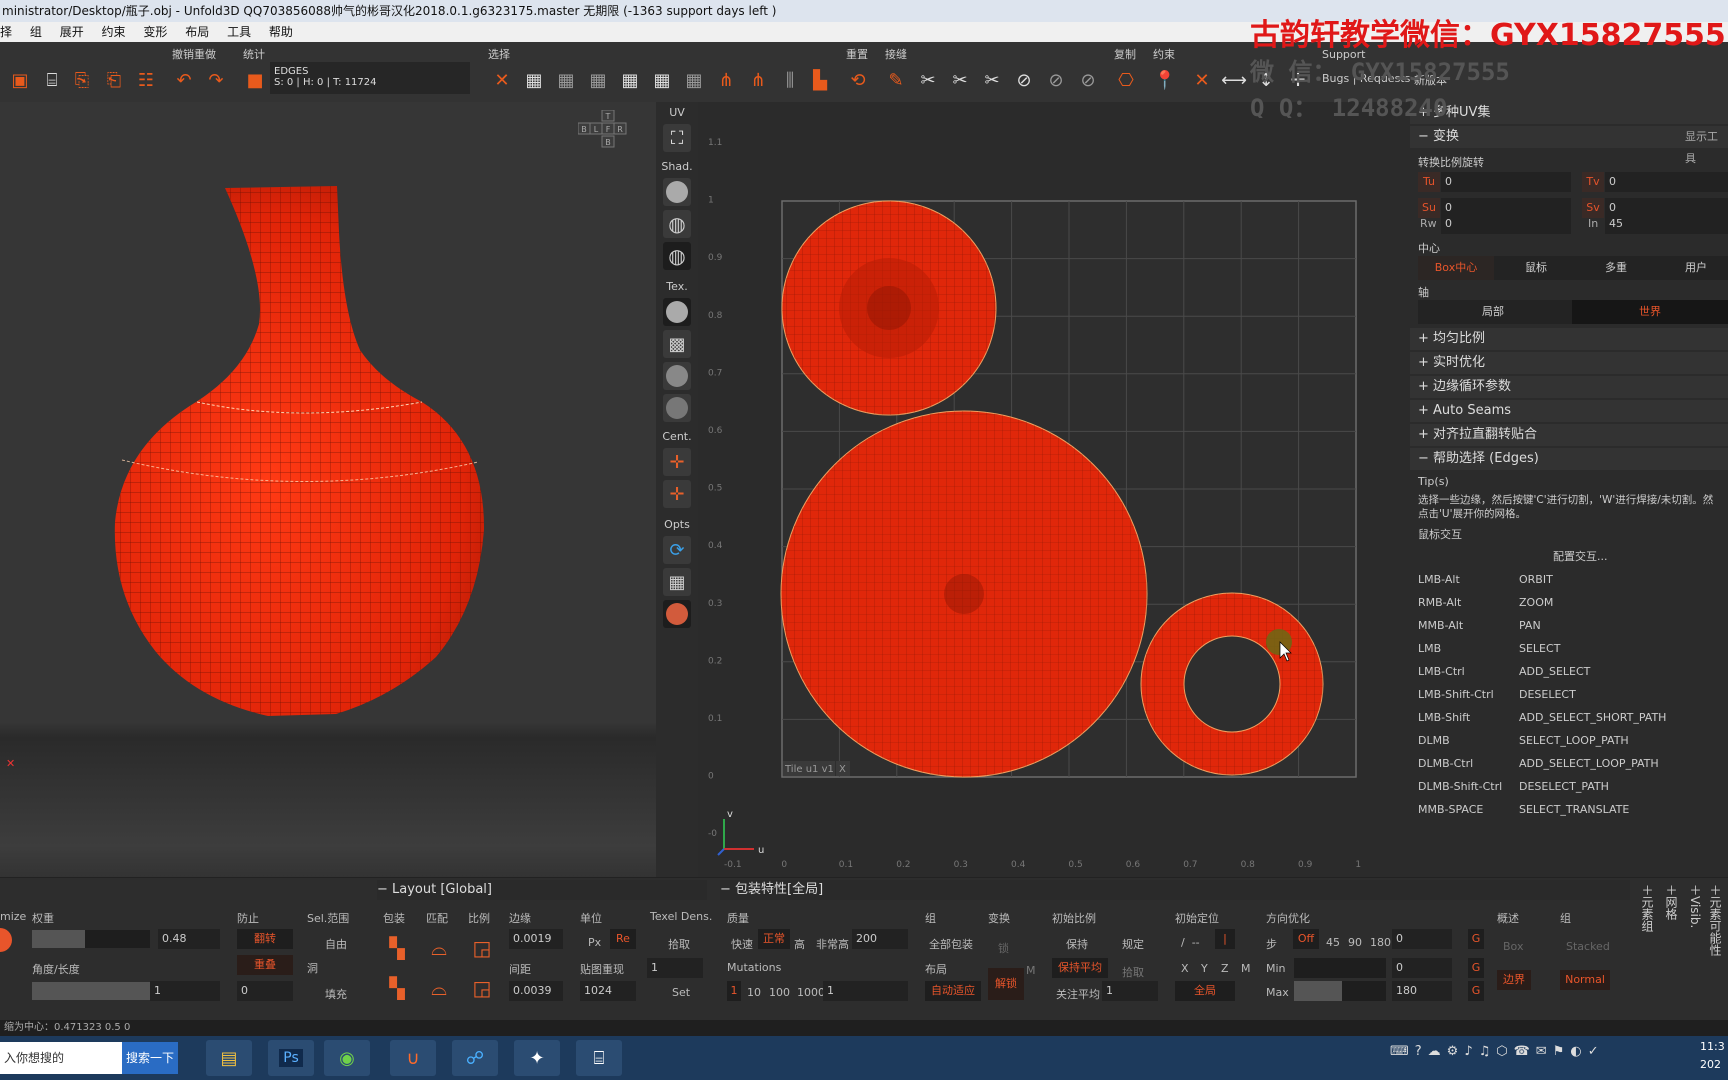  I want to click on photoshop-icon: Ps, so click(291, 1058).